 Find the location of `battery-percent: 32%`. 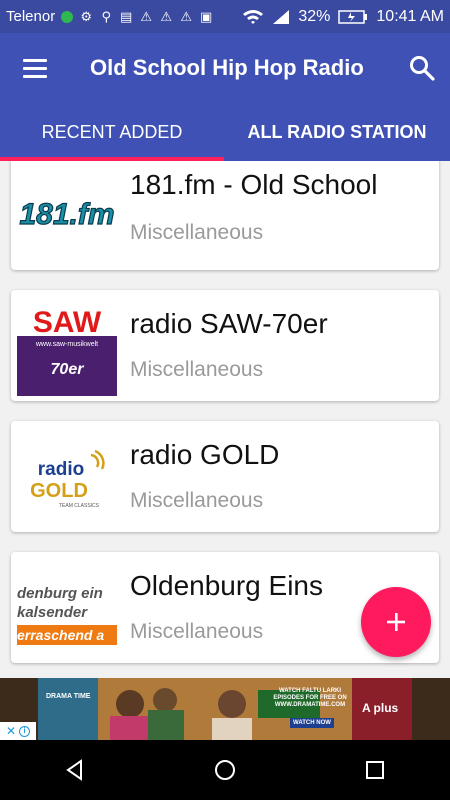

battery-percent: 32% is located at coordinates (314, 16).